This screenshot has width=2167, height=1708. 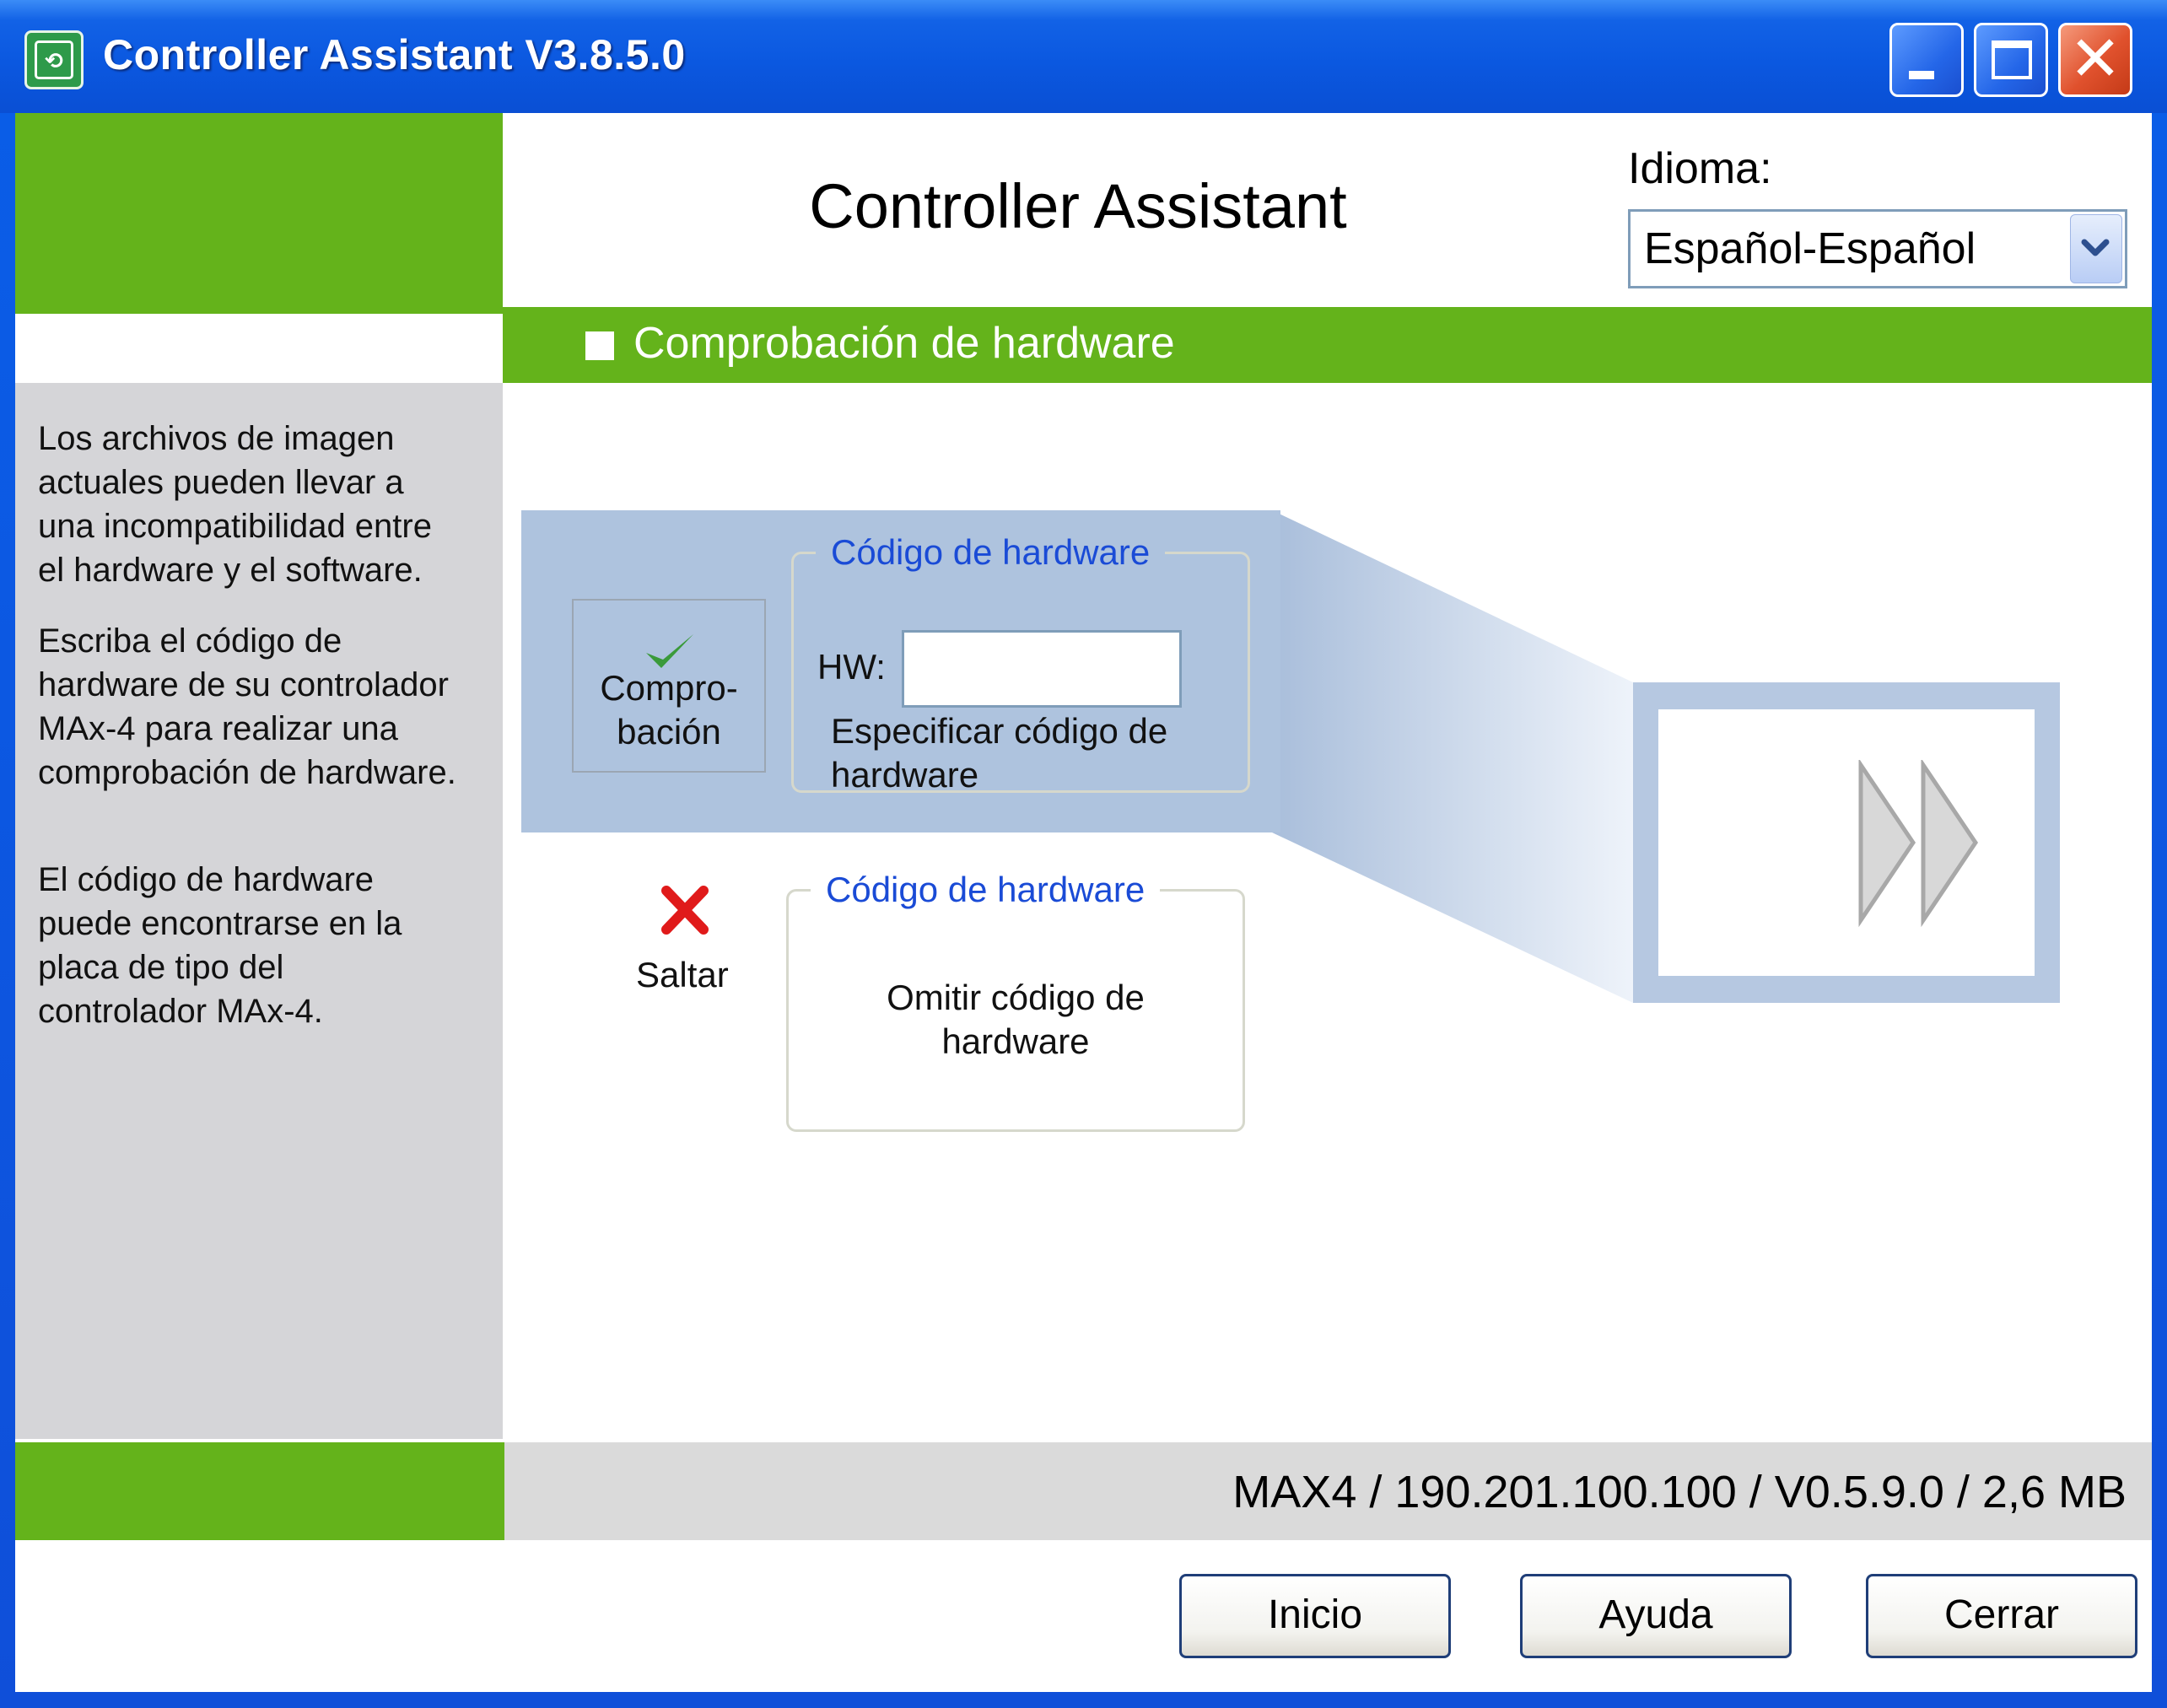 What do you see at coordinates (259, 1491) in the screenshot?
I see `status-brand-block` at bounding box center [259, 1491].